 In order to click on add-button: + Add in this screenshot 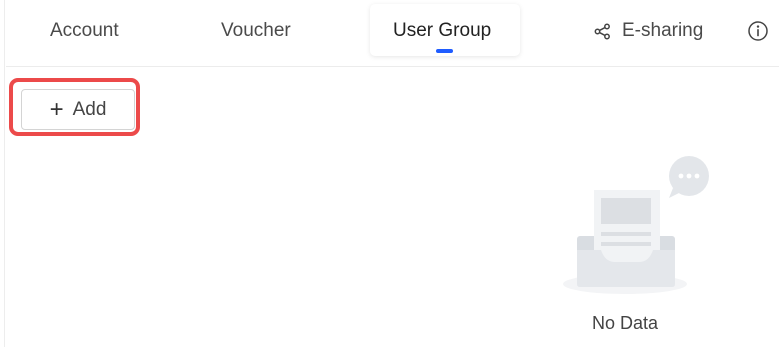, I will do `click(78, 109)`.